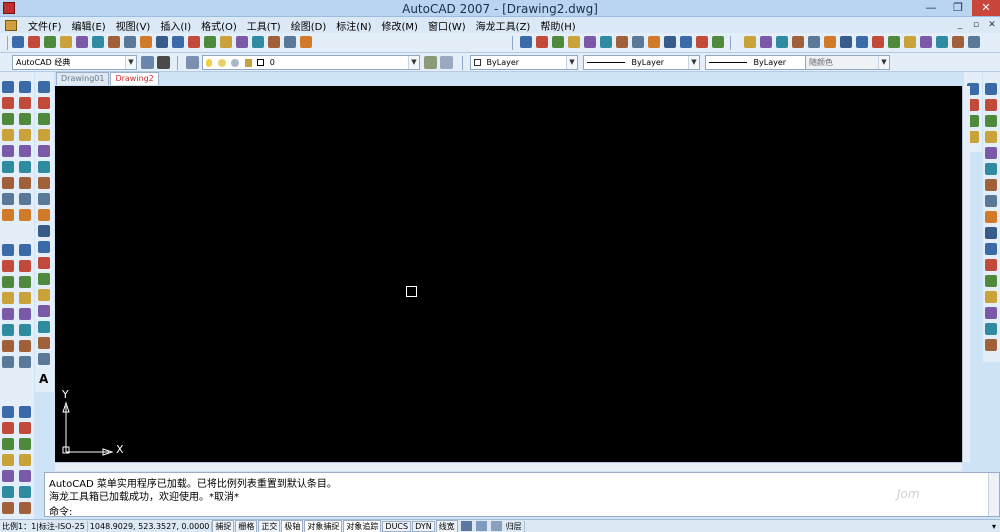 This screenshot has width=1000, height=532. What do you see at coordinates (466, 526) in the screenshot?
I see `model-space-icon` at bounding box center [466, 526].